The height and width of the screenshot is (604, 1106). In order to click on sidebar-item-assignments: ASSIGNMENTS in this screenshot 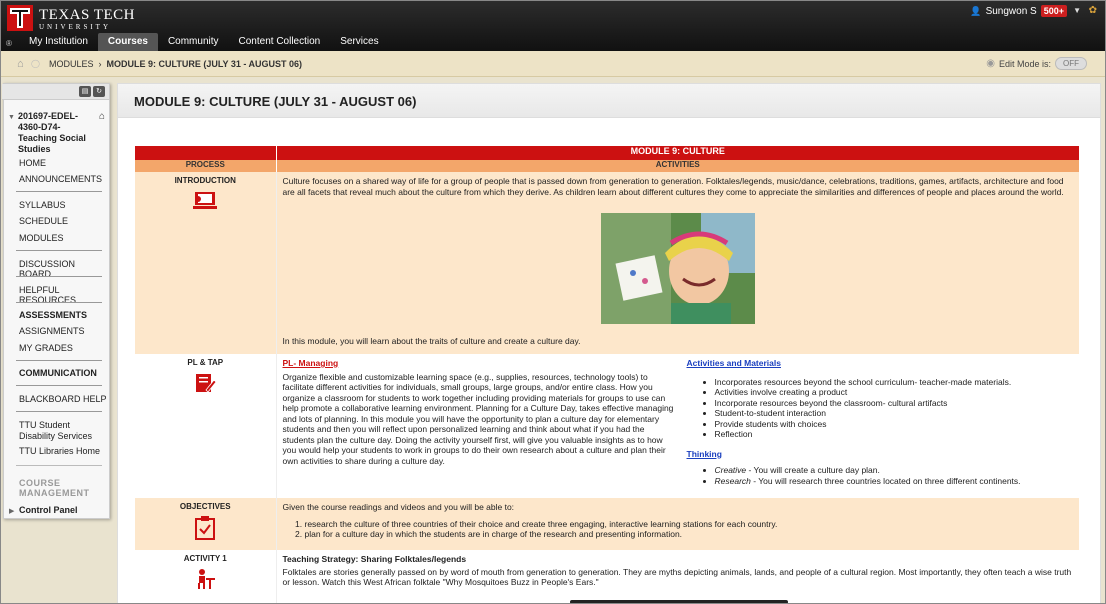, I will do `click(52, 331)`.